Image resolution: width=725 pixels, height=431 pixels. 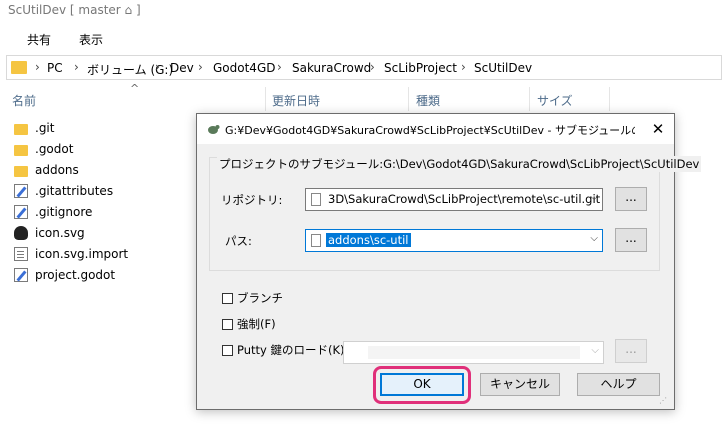 I want to click on putty-key-value, so click(x=474, y=352).